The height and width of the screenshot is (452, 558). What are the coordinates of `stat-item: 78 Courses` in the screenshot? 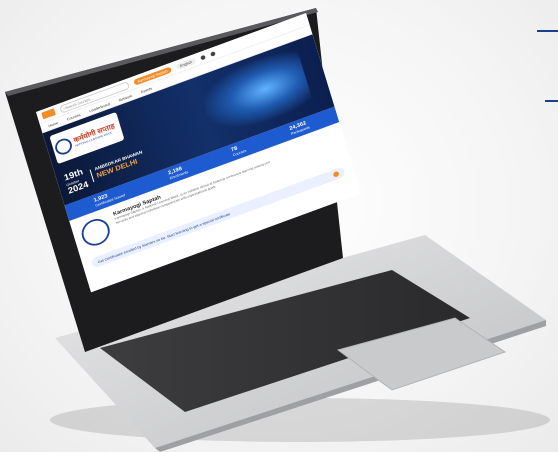 It's located at (239, 150).